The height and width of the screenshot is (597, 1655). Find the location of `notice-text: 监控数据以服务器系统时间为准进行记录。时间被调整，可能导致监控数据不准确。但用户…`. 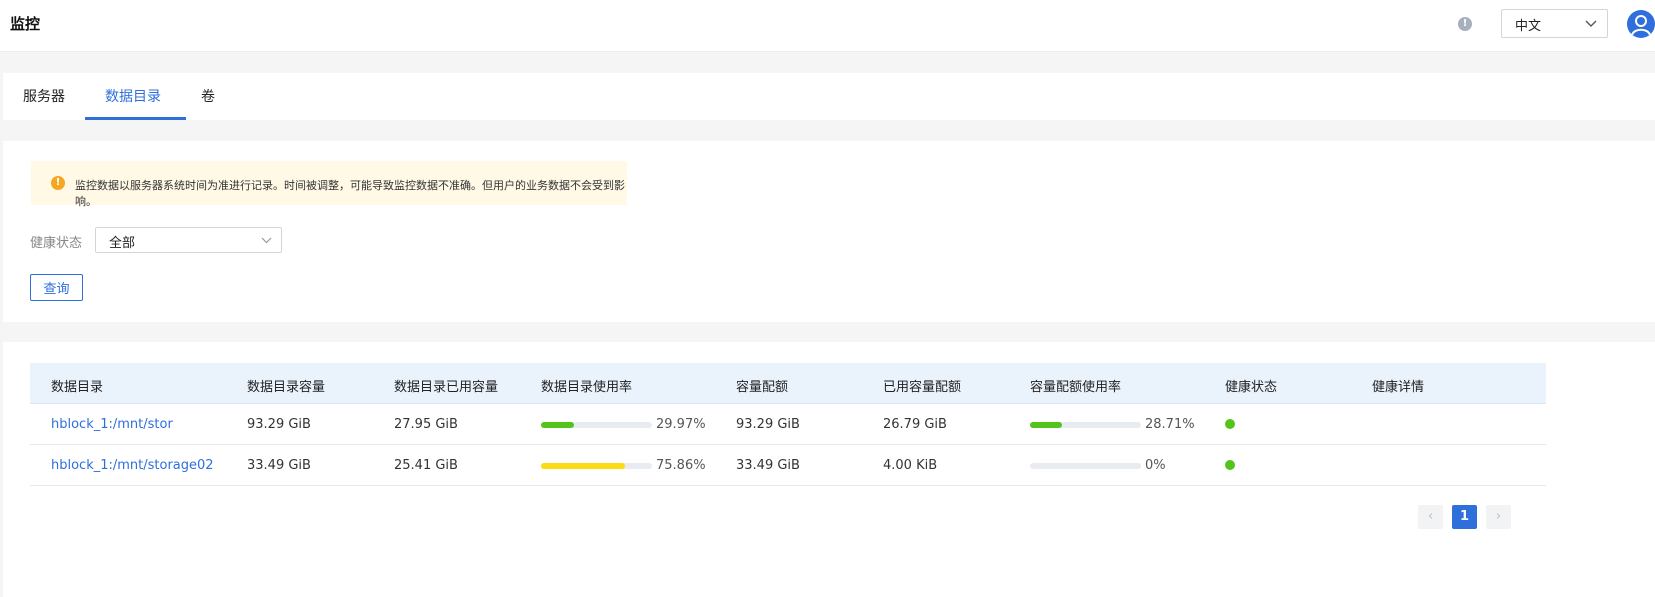

notice-text: 监控数据以服务器系统时间为准进行记录。时间被调整，可能导致监控数据不准确。但用户… is located at coordinates (350, 193).